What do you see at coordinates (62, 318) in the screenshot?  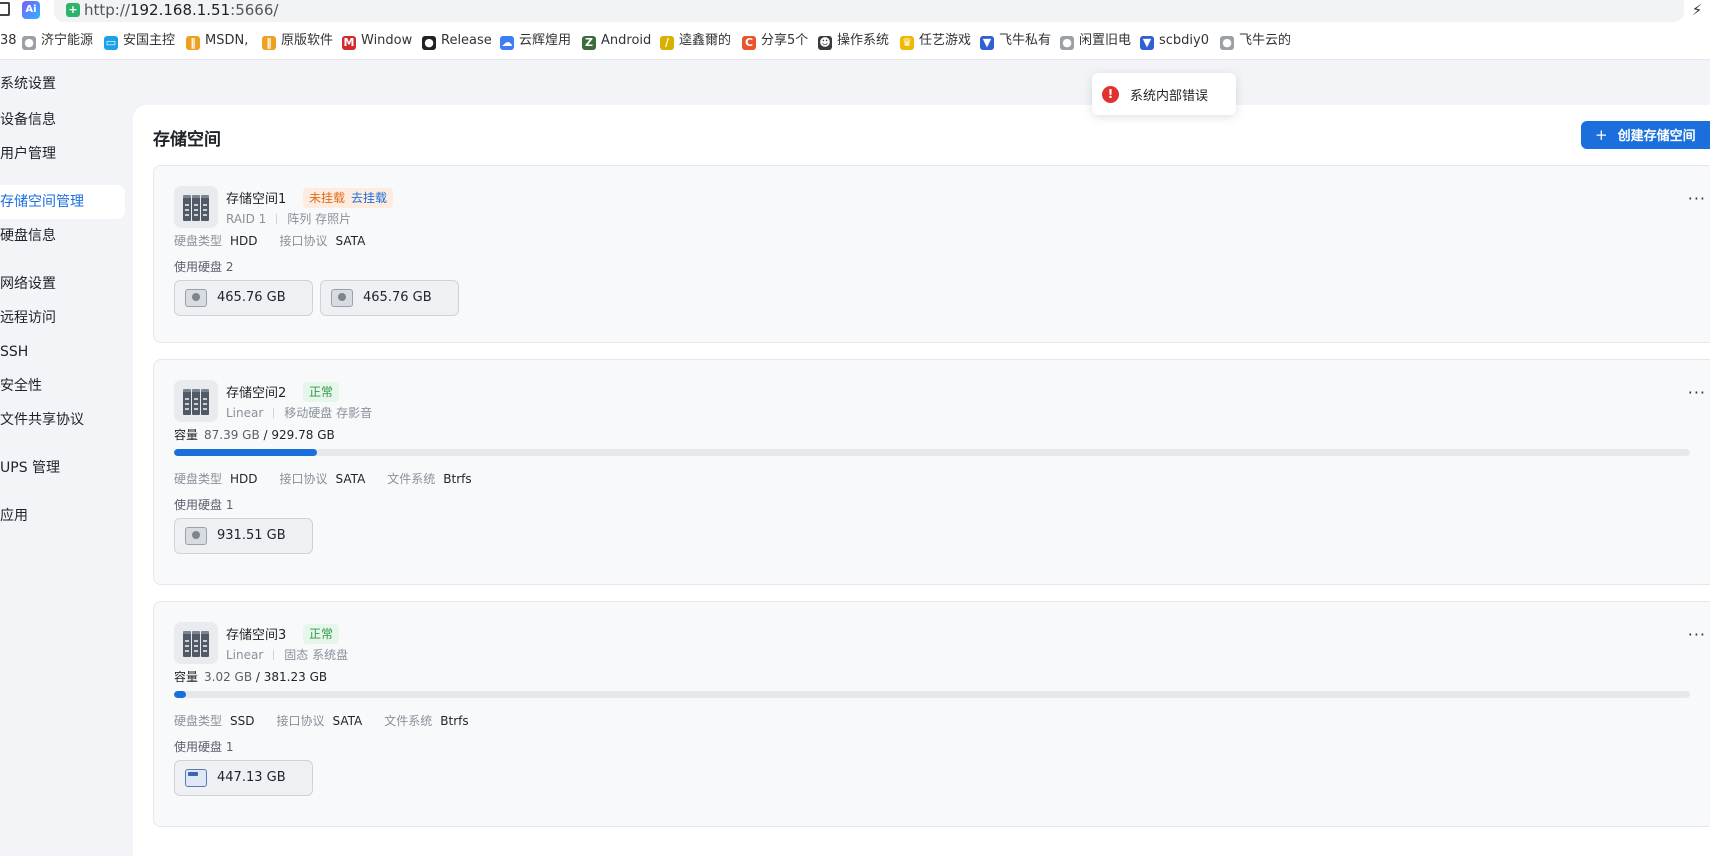 I see `sidebar-item: 远程访问` at bounding box center [62, 318].